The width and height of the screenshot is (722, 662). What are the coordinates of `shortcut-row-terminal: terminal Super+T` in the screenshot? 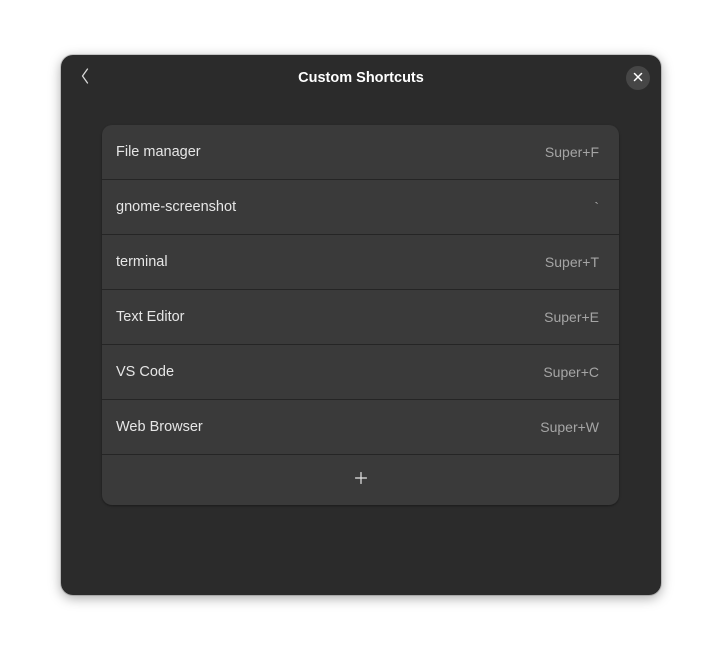 It's located at (360, 262).